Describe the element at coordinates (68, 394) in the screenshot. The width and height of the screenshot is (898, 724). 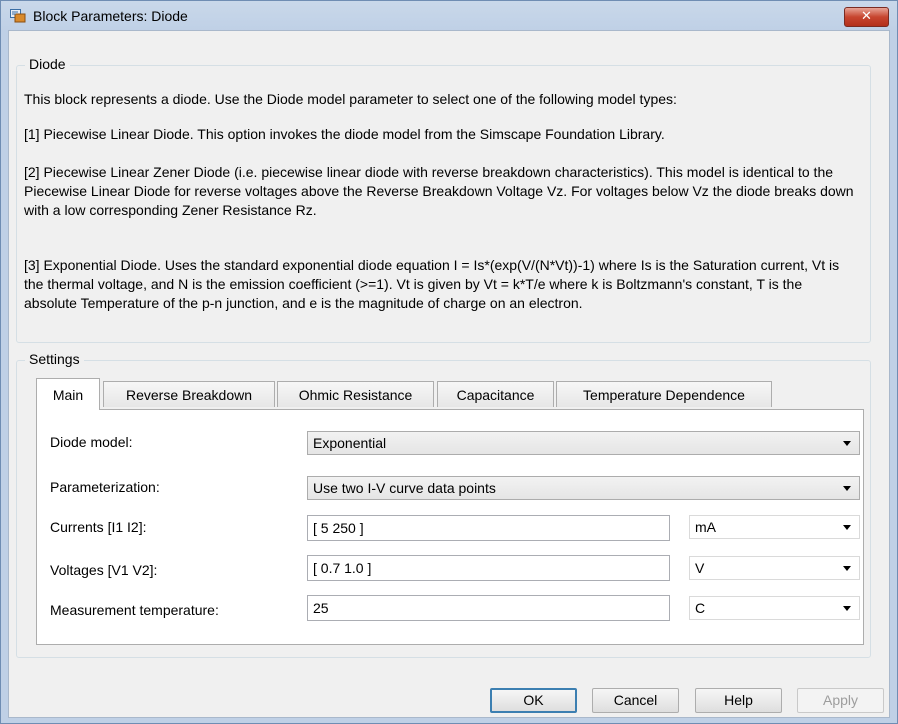
I see `tab-main: Main` at that location.